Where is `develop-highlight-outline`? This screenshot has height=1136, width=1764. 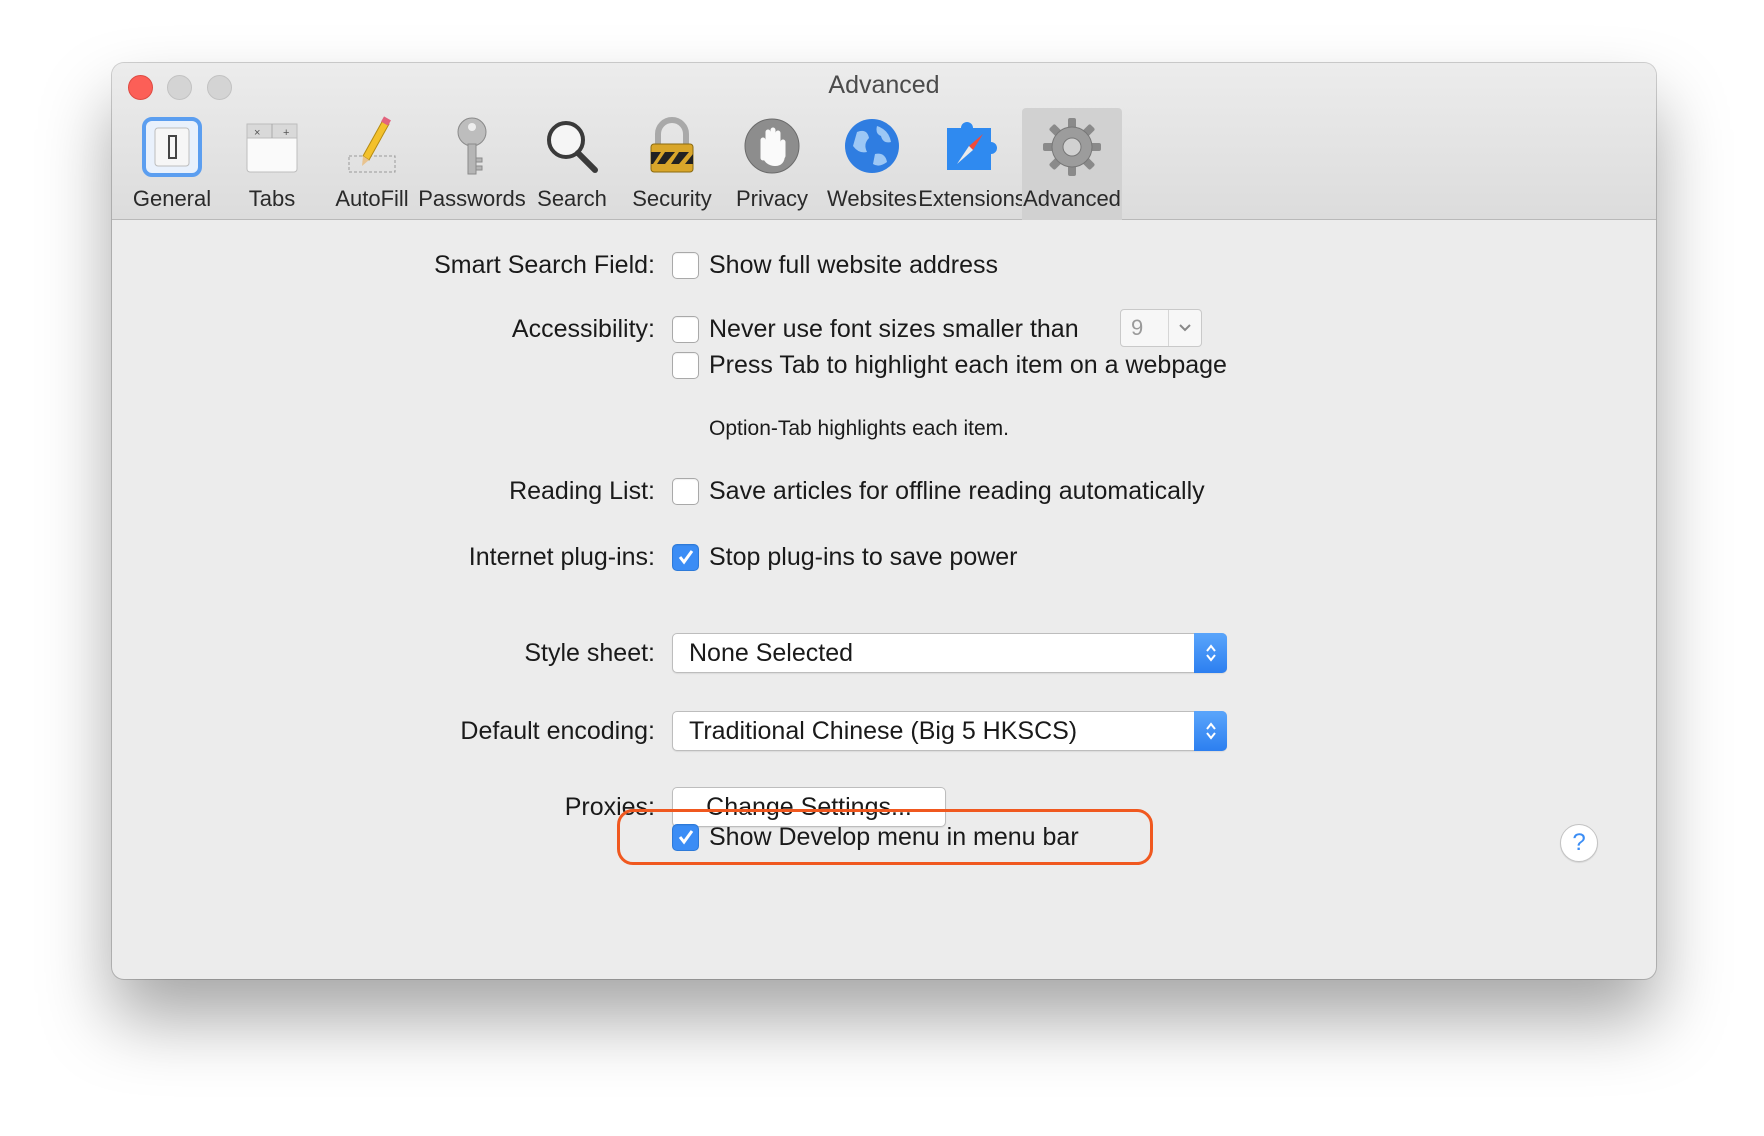 develop-highlight-outline is located at coordinates (885, 837).